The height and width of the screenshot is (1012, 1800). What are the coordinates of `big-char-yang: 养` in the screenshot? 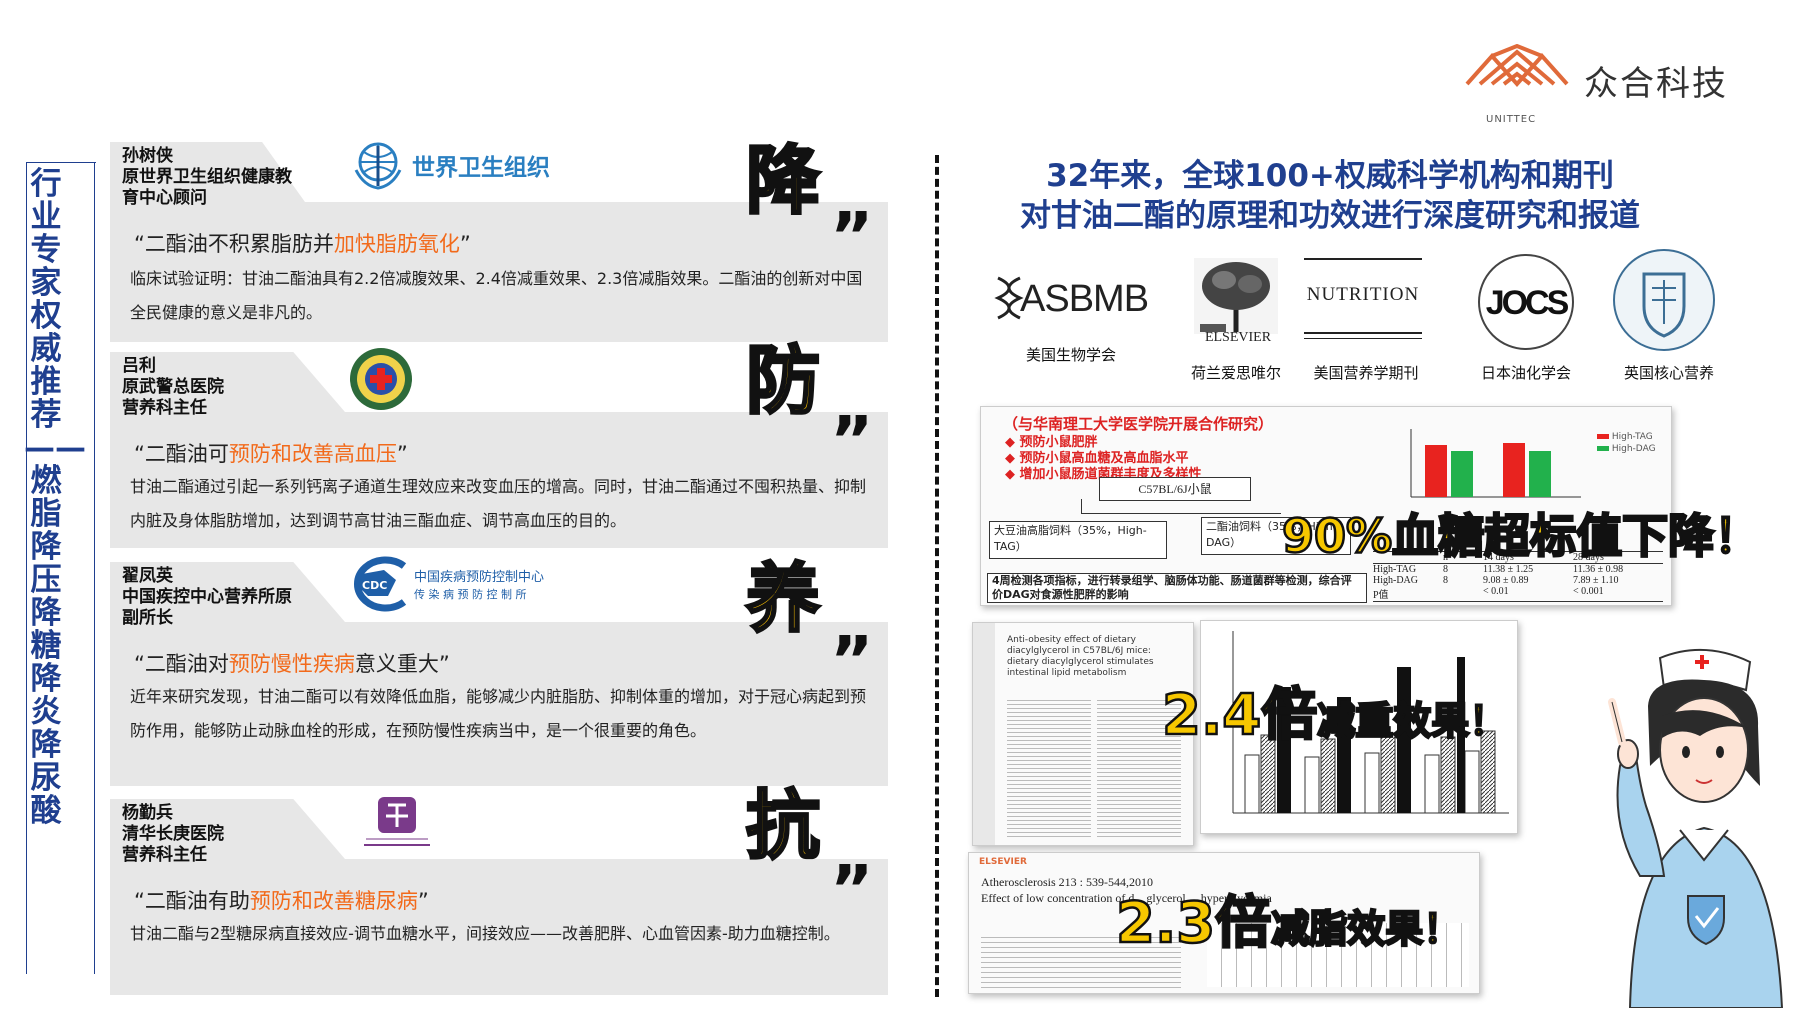 It's located at (783, 599).